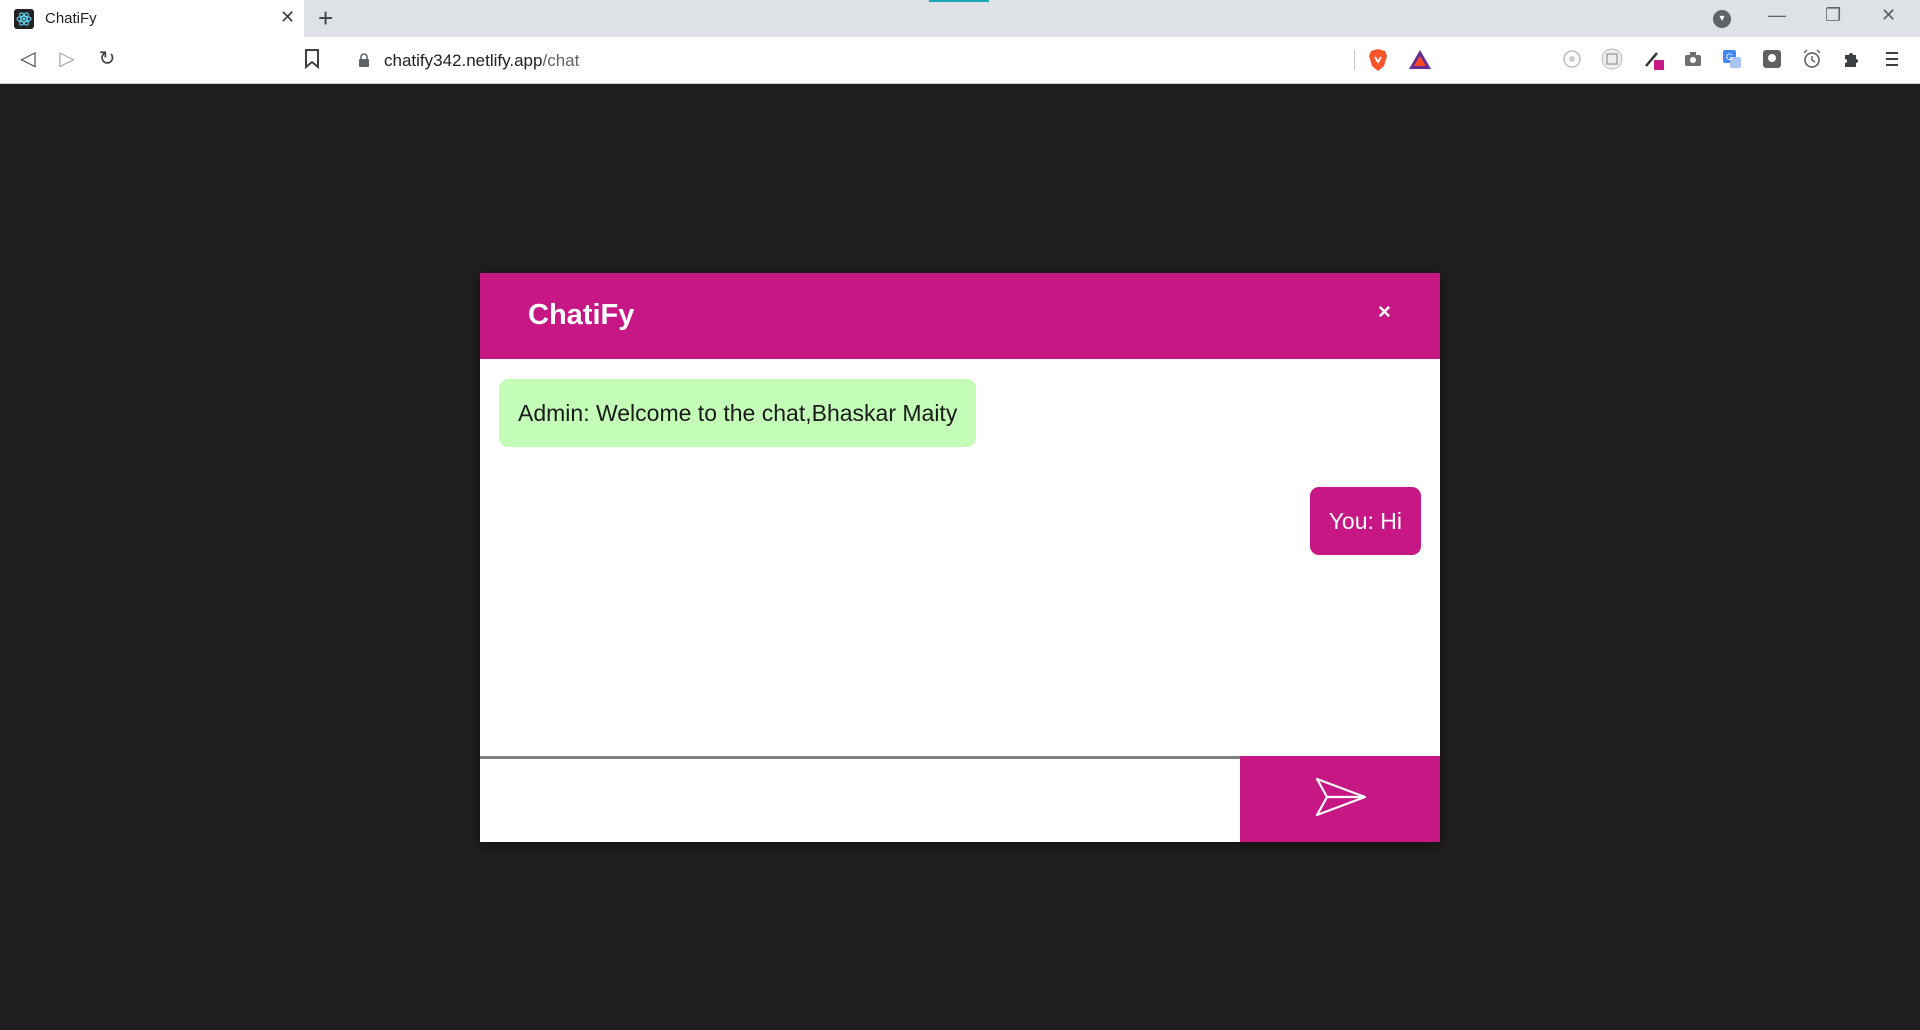 The width and height of the screenshot is (1920, 1030). What do you see at coordinates (960, 316) in the screenshot?
I see `chat-header: ChatiFy ×` at bounding box center [960, 316].